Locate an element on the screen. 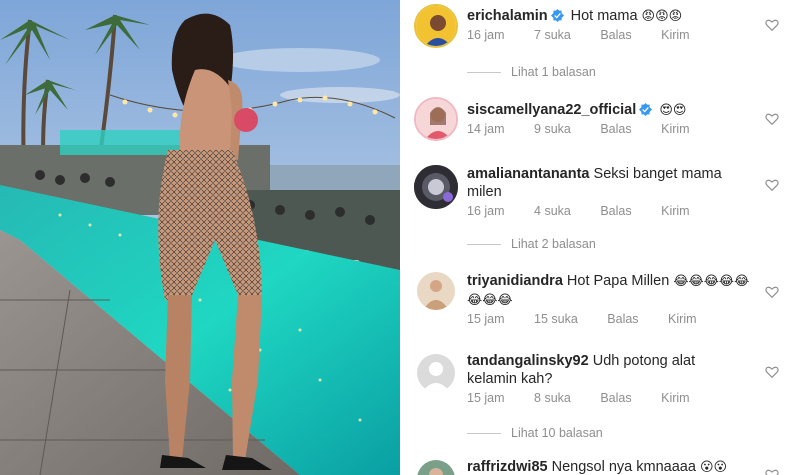  comment-text: Hot Papa Millen is located at coordinates (618, 281).